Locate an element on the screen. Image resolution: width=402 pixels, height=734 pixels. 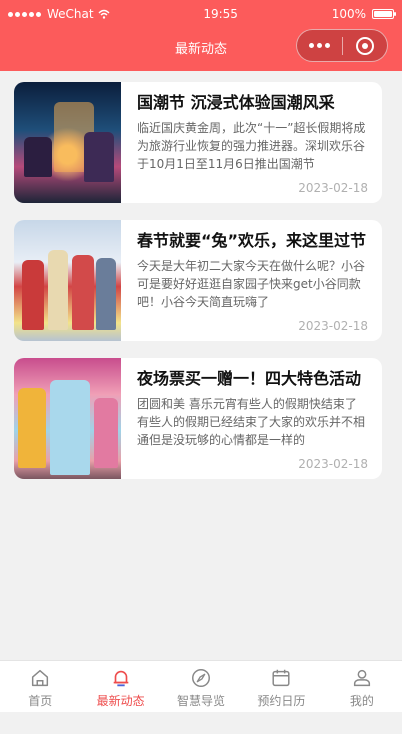
more-menu-button is located at coordinates (319, 45).